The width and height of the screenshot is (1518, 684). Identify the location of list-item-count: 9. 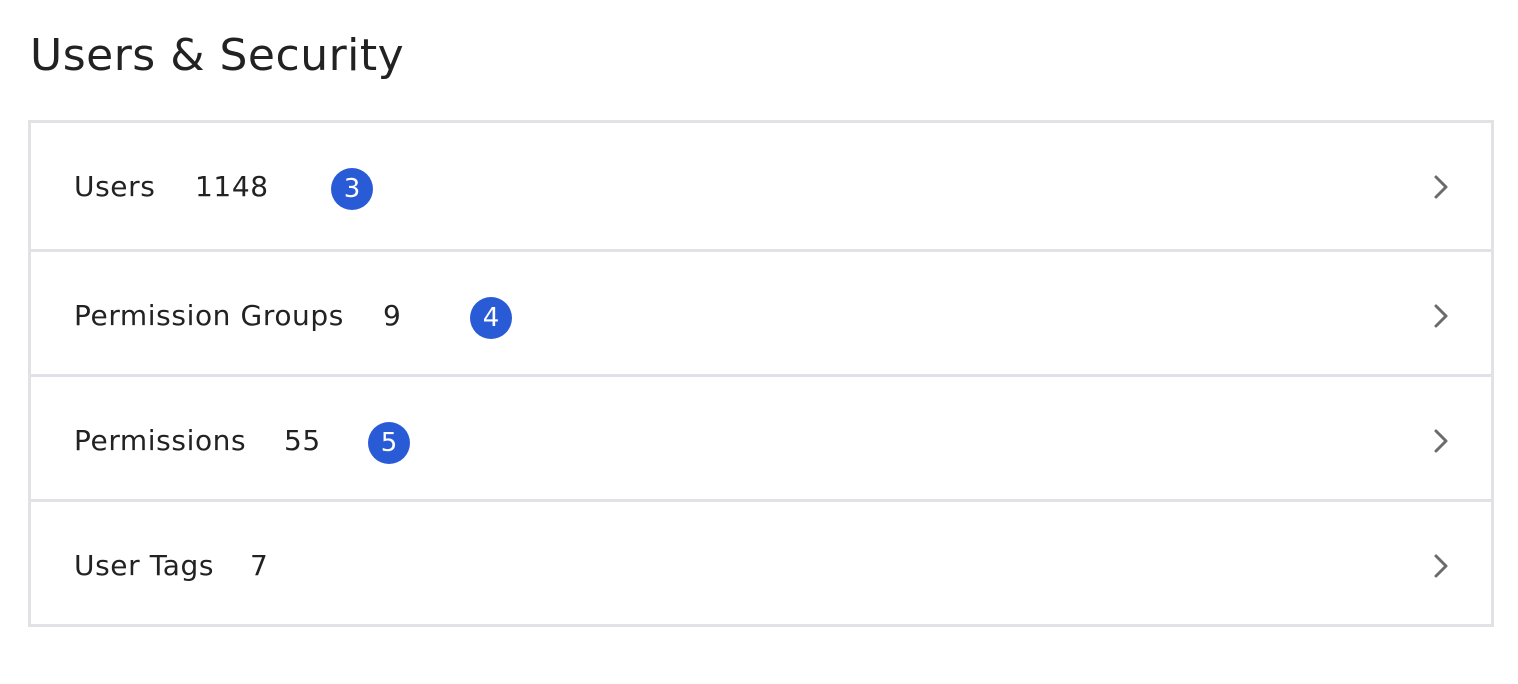
(392, 315).